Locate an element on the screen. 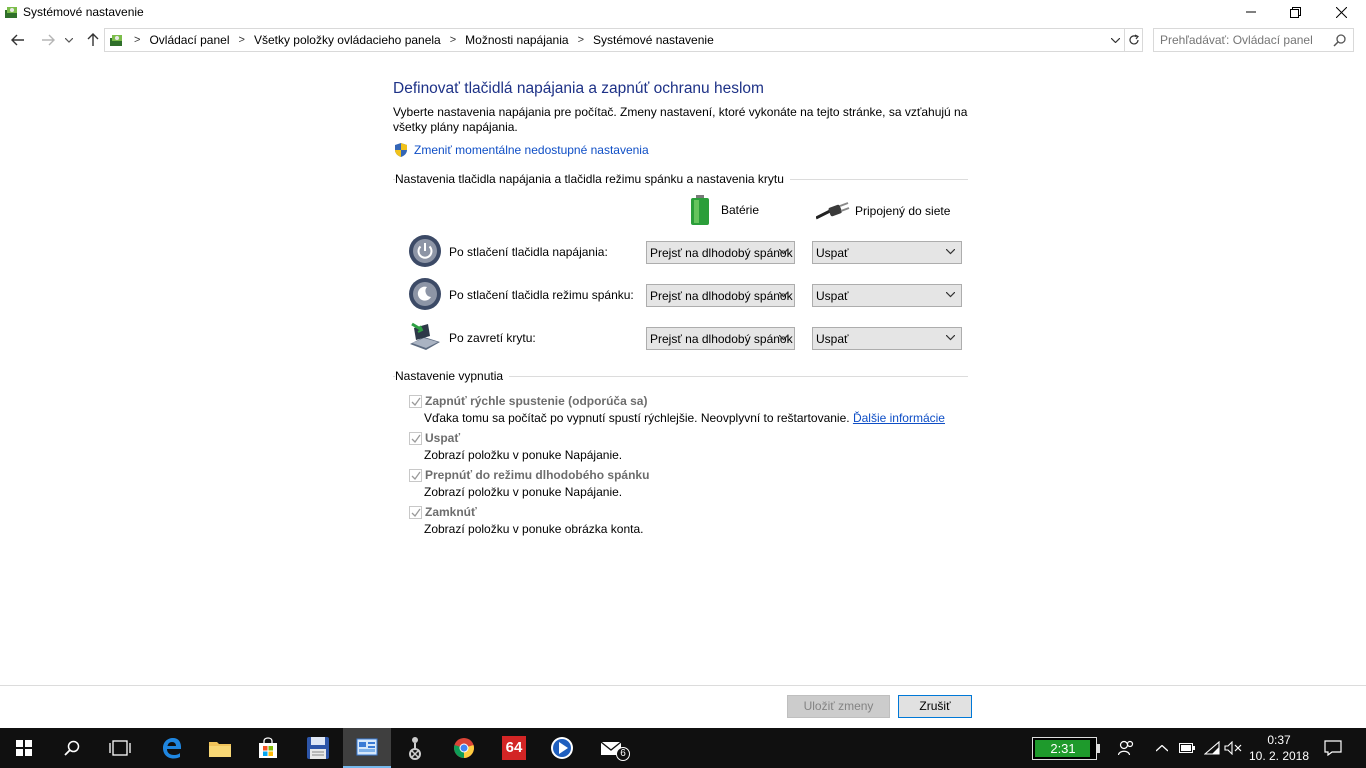  lock-label: Zamknúť is located at coordinates (451, 512).